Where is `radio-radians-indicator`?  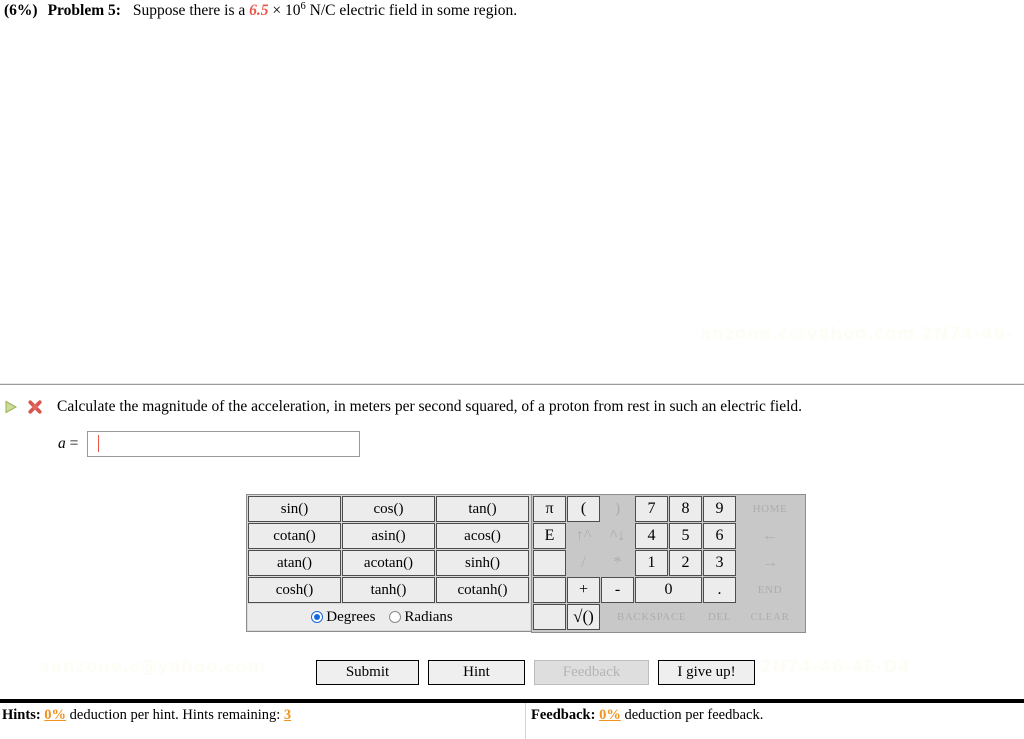
radio-radians-indicator is located at coordinates (395, 617).